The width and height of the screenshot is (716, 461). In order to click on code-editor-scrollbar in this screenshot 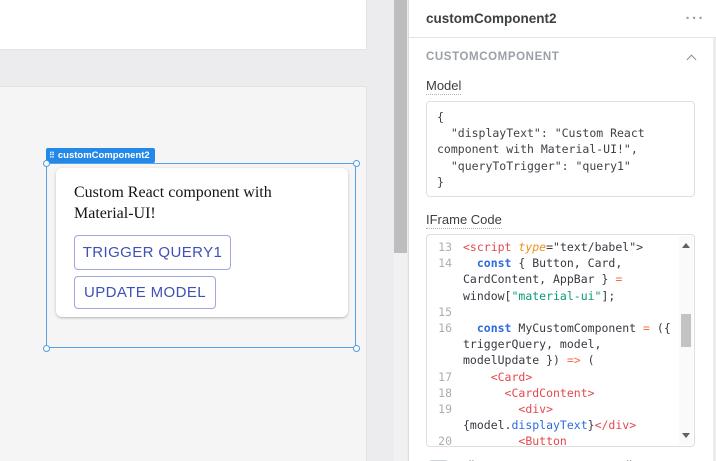, I will do `click(686, 340)`.